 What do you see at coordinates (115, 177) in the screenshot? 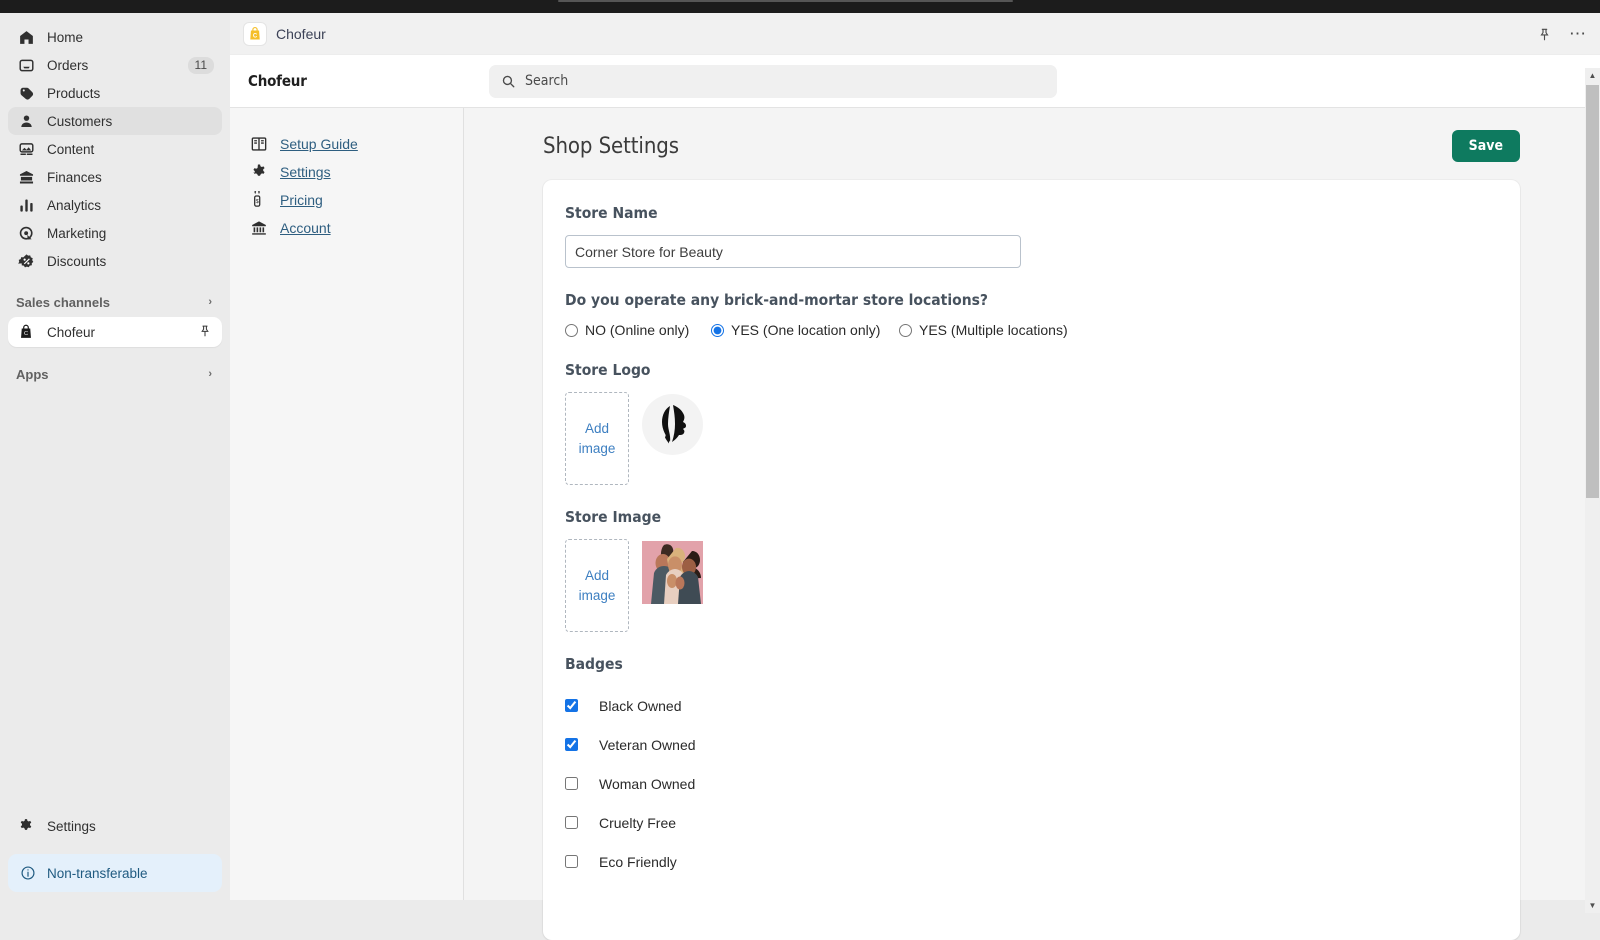
I see `sidebar-item-finances: Finances` at bounding box center [115, 177].